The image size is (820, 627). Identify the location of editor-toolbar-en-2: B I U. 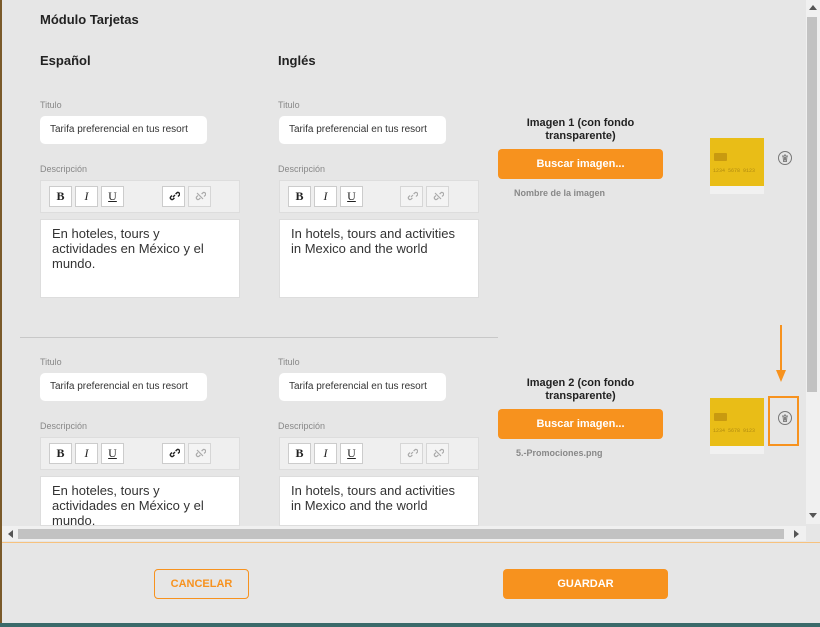
(379, 453).